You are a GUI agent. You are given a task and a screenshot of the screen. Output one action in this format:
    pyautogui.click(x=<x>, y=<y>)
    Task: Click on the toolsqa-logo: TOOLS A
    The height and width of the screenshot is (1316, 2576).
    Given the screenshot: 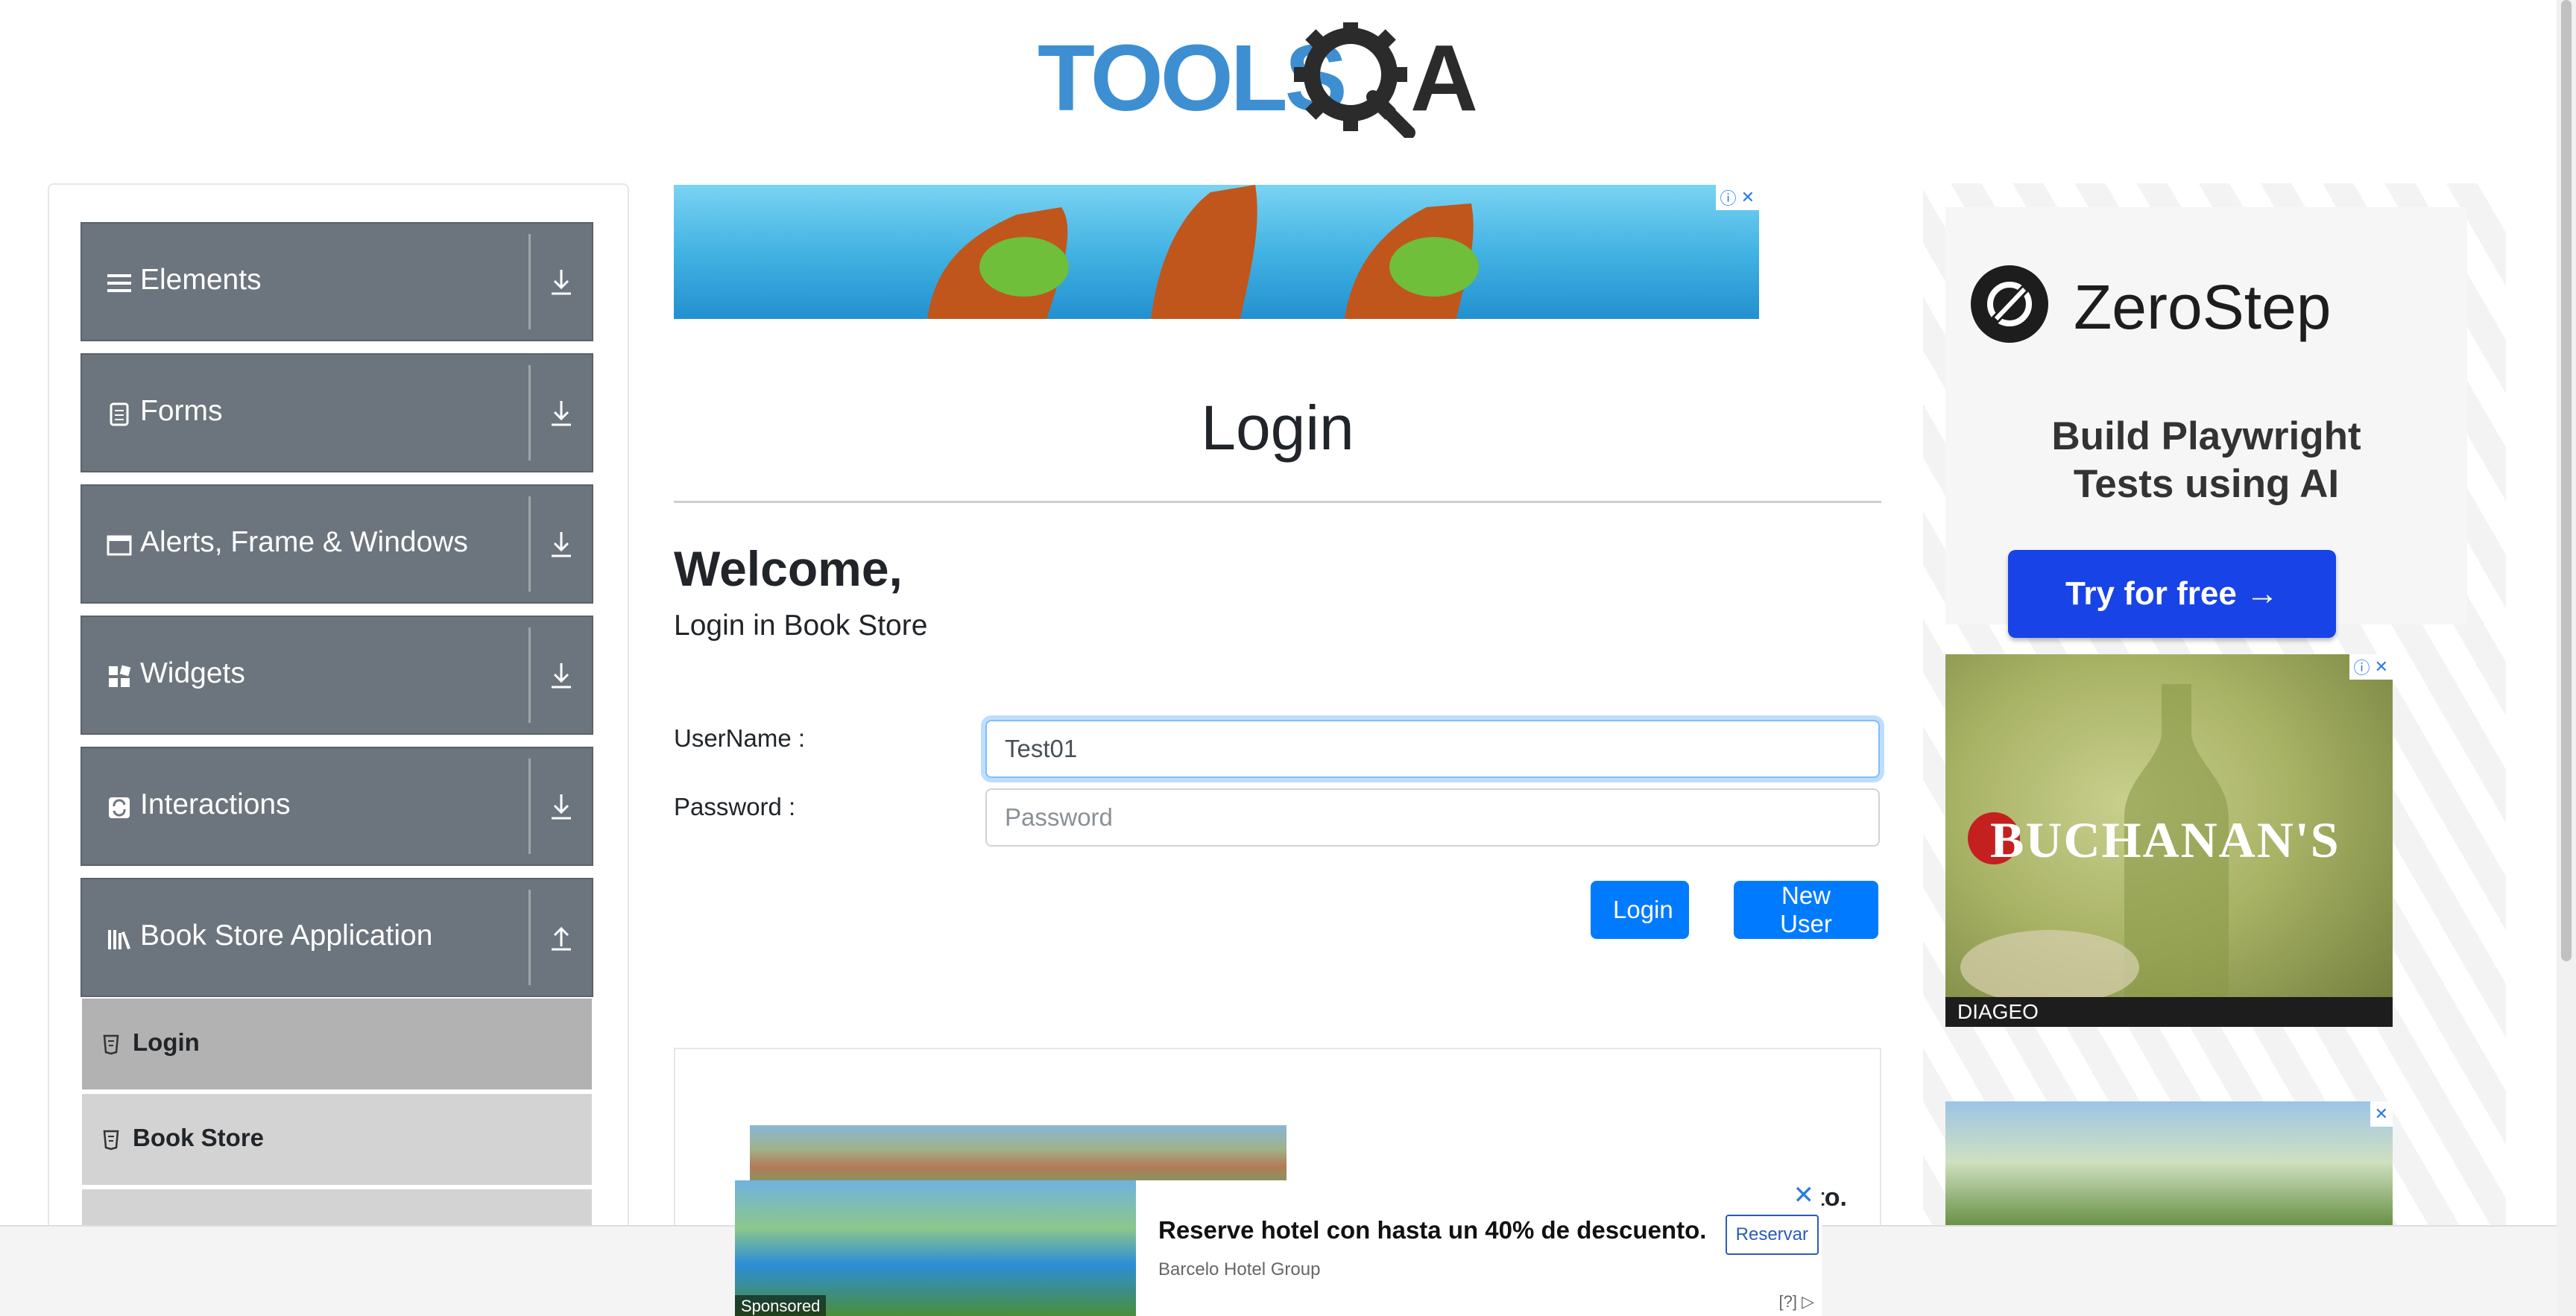 What is the action you would take?
    pyautogui.click(x=1280, y=79)
    